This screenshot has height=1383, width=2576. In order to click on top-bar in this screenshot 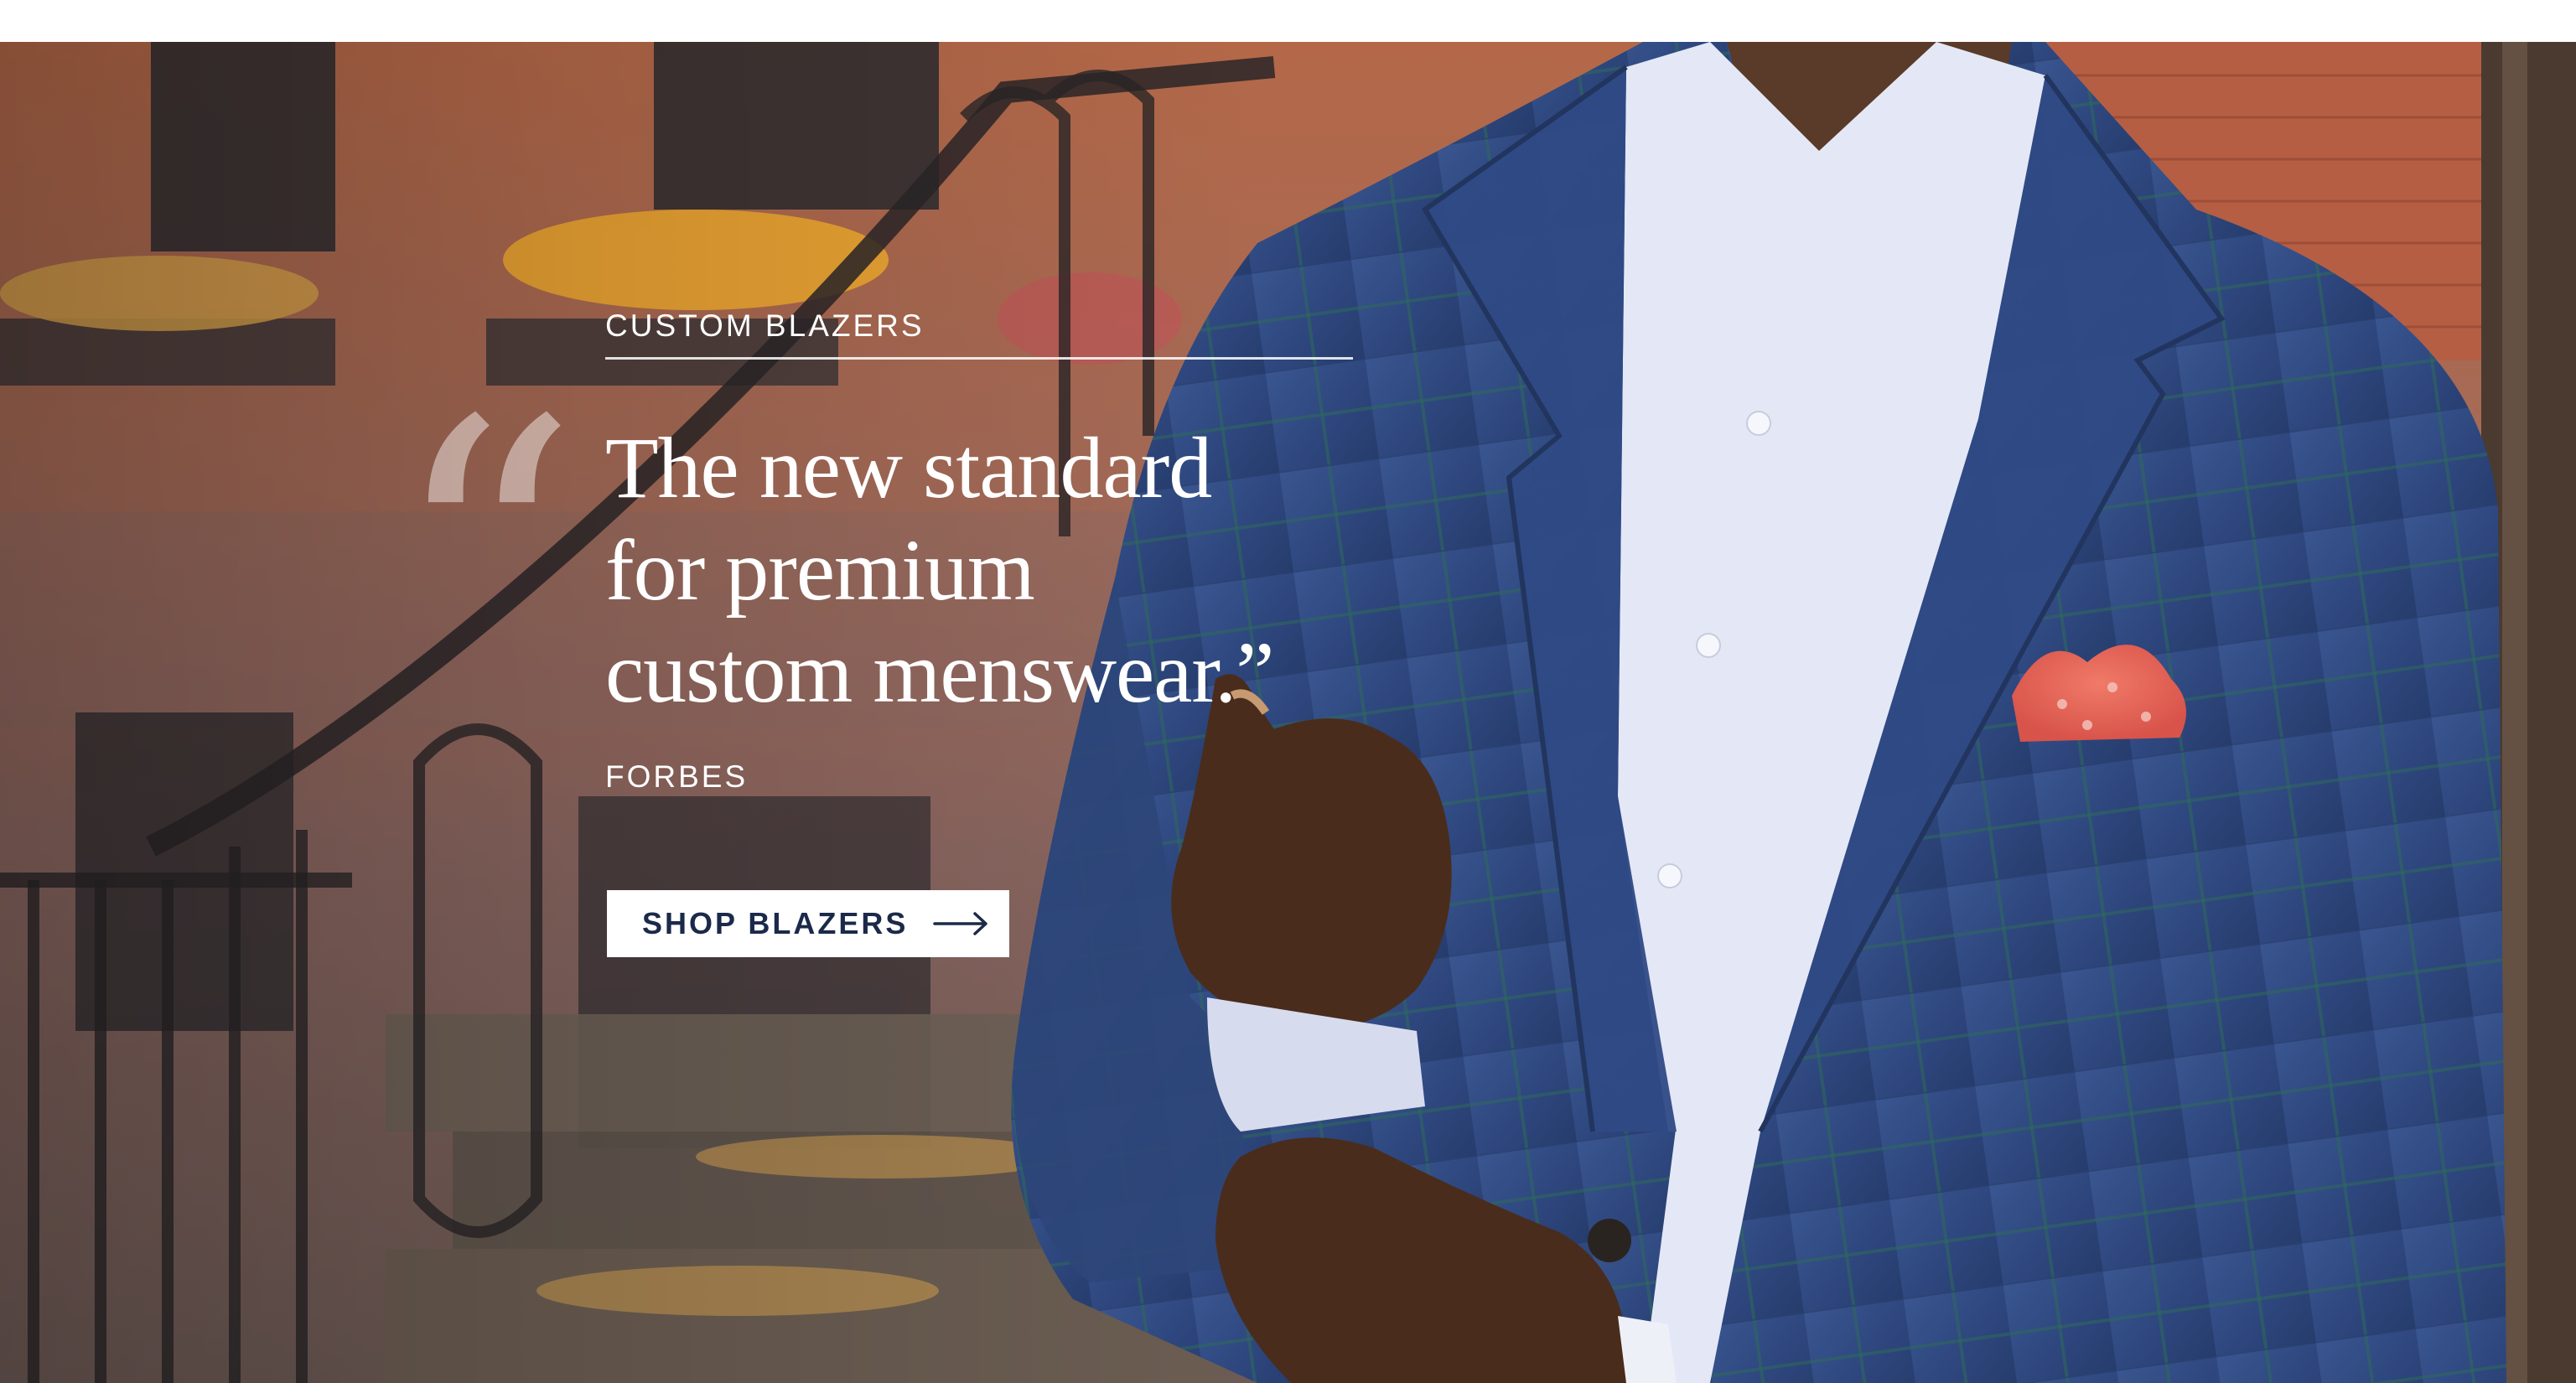, I will do `click(1288, 21)`.